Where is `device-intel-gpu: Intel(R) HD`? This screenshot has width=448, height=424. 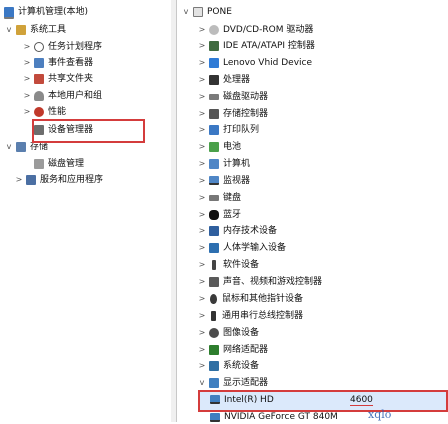 device-intel-gpu: Intel(R) HD is located at coordinates (241, 400).